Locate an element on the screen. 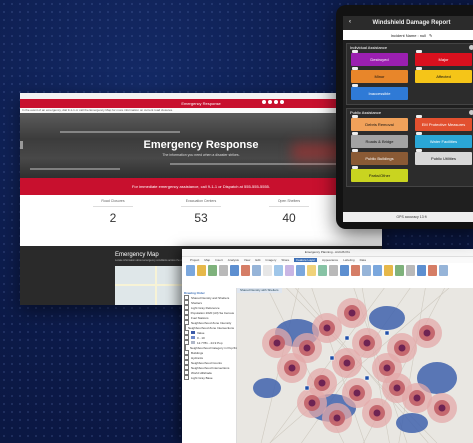 The width and height of the screenshot is (473, 443). damage-button-destroyed: Destroyed is located at coordinates (379, 59).